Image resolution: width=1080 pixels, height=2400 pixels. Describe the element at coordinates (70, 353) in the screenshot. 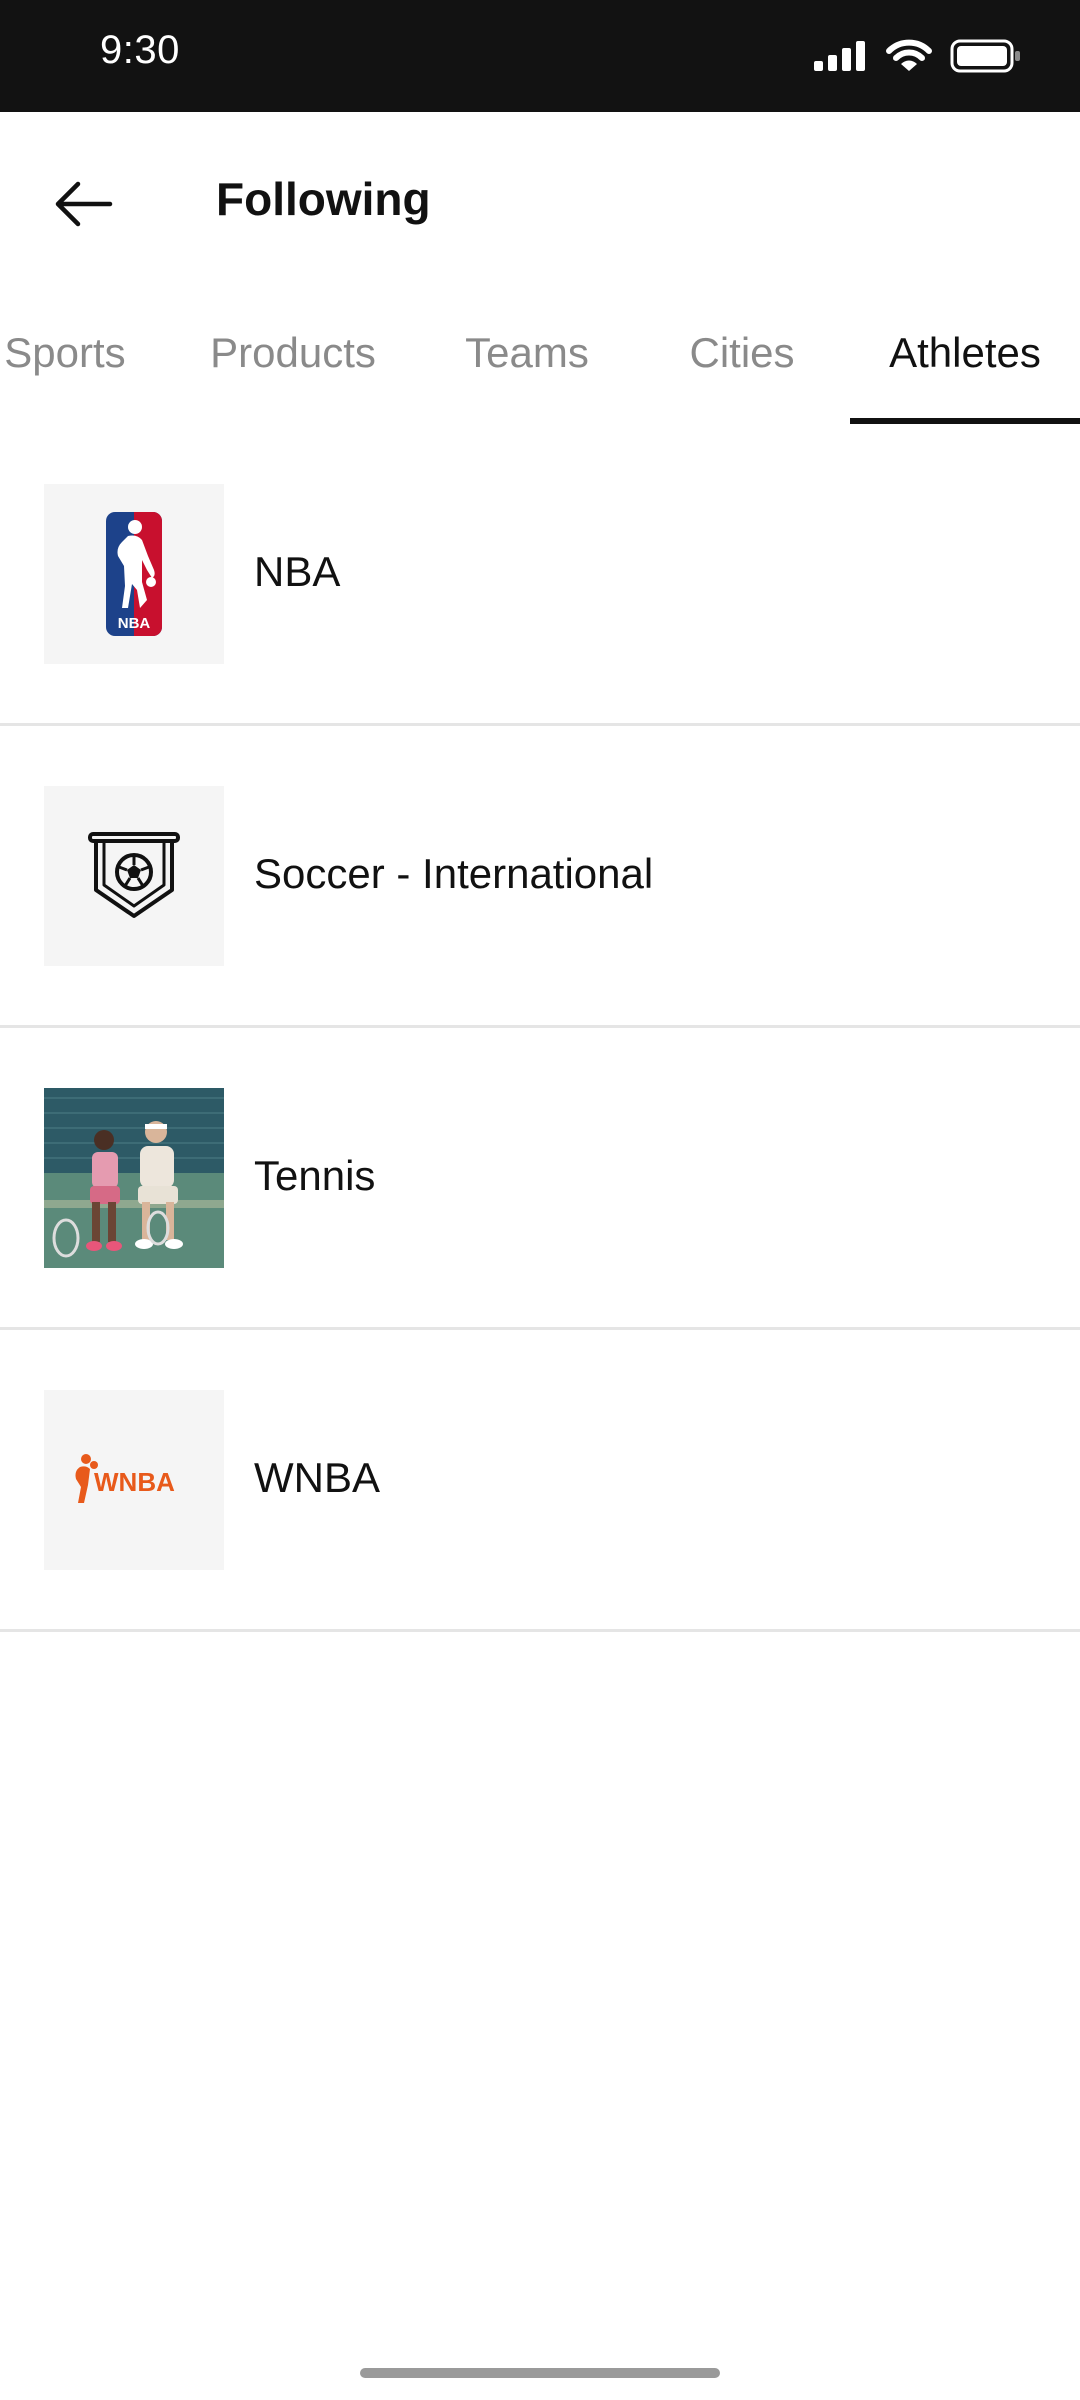

I see `tab-sports: Sports` at that location.